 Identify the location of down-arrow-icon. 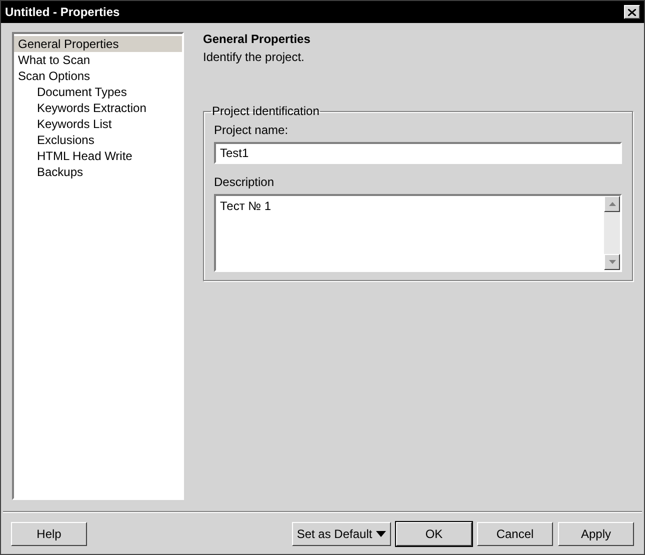
(612, 262).